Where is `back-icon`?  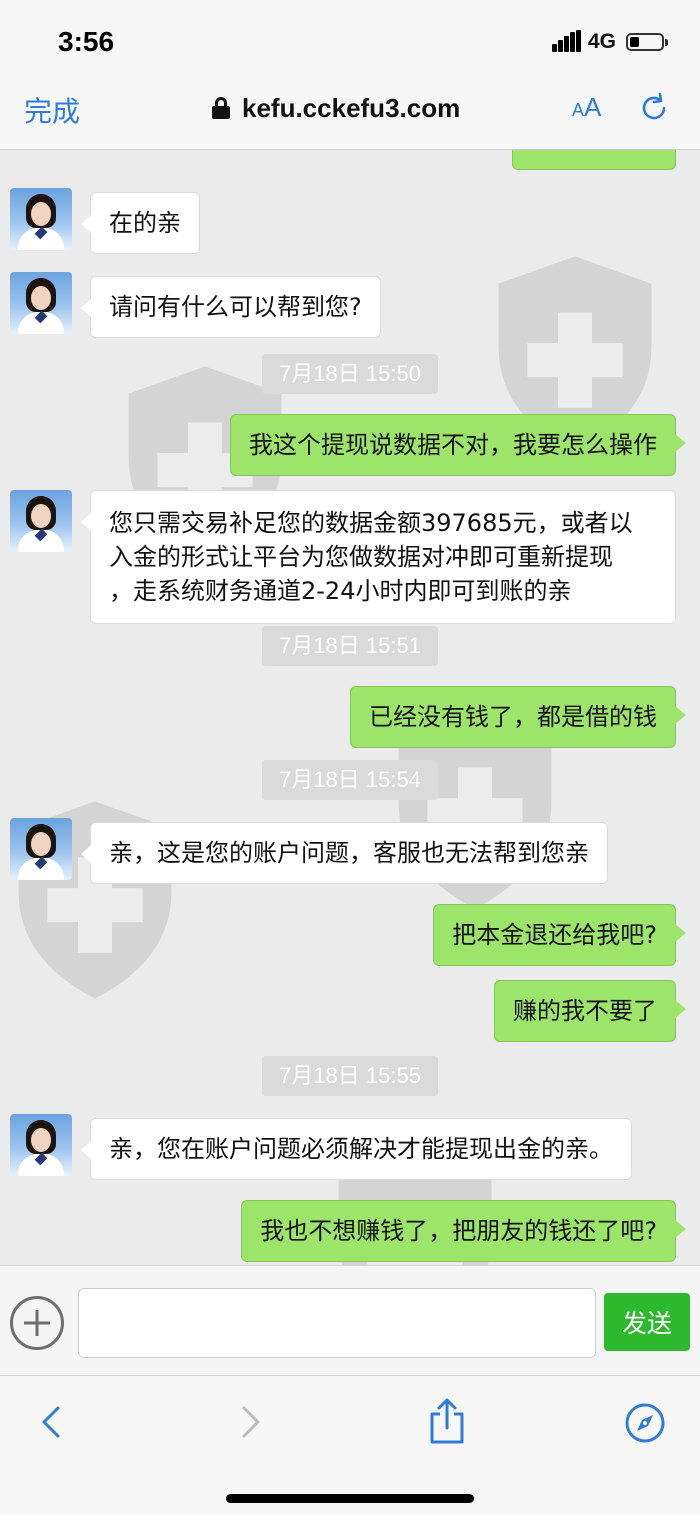
back-icon is located at coordinates (52, 1422).